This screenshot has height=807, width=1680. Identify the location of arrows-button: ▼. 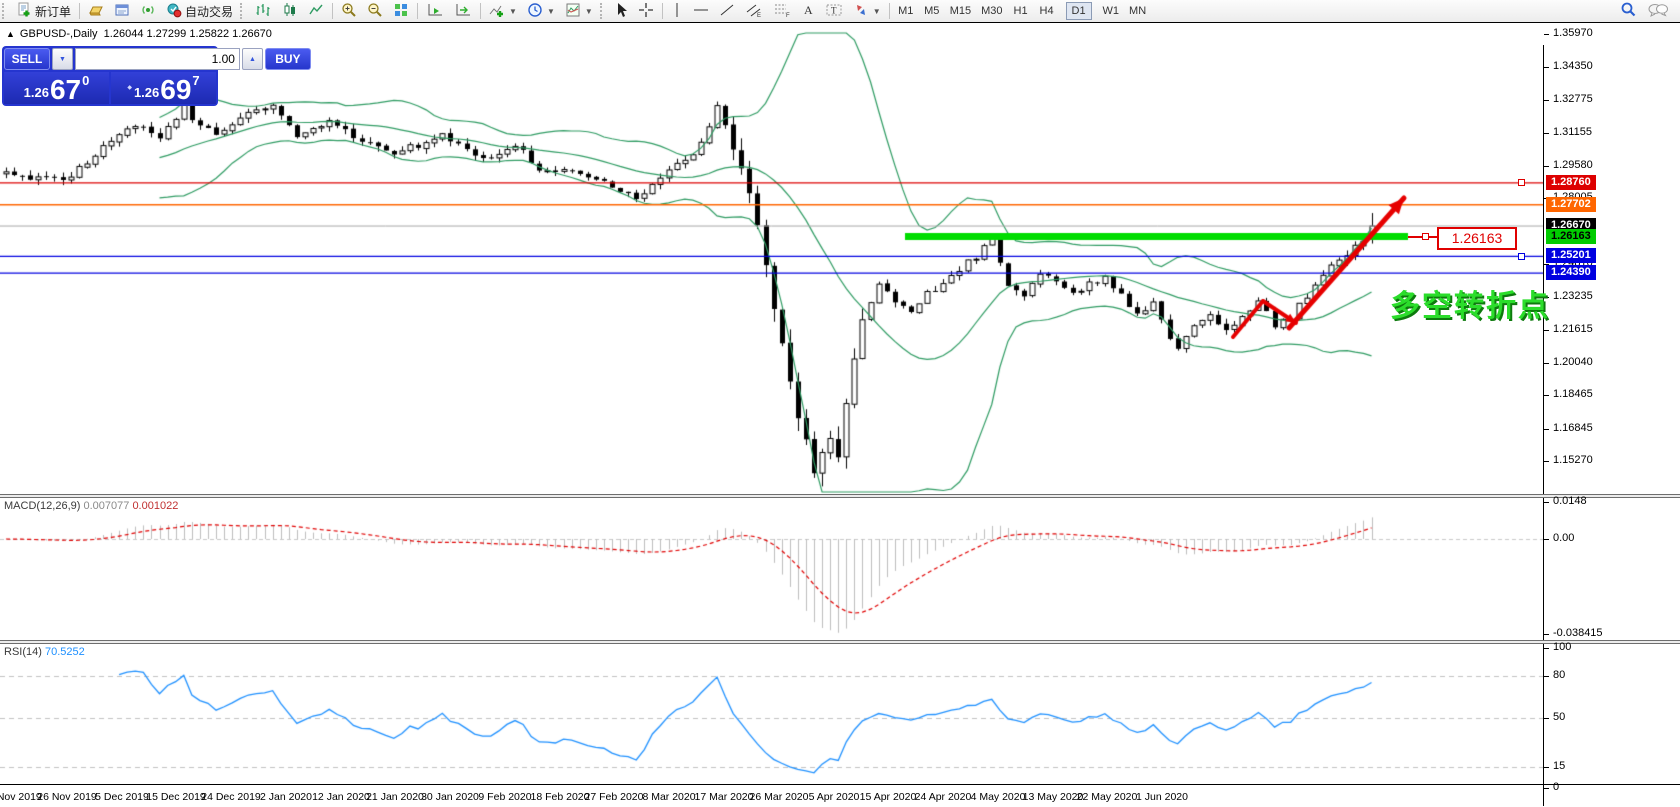
(867, 11).